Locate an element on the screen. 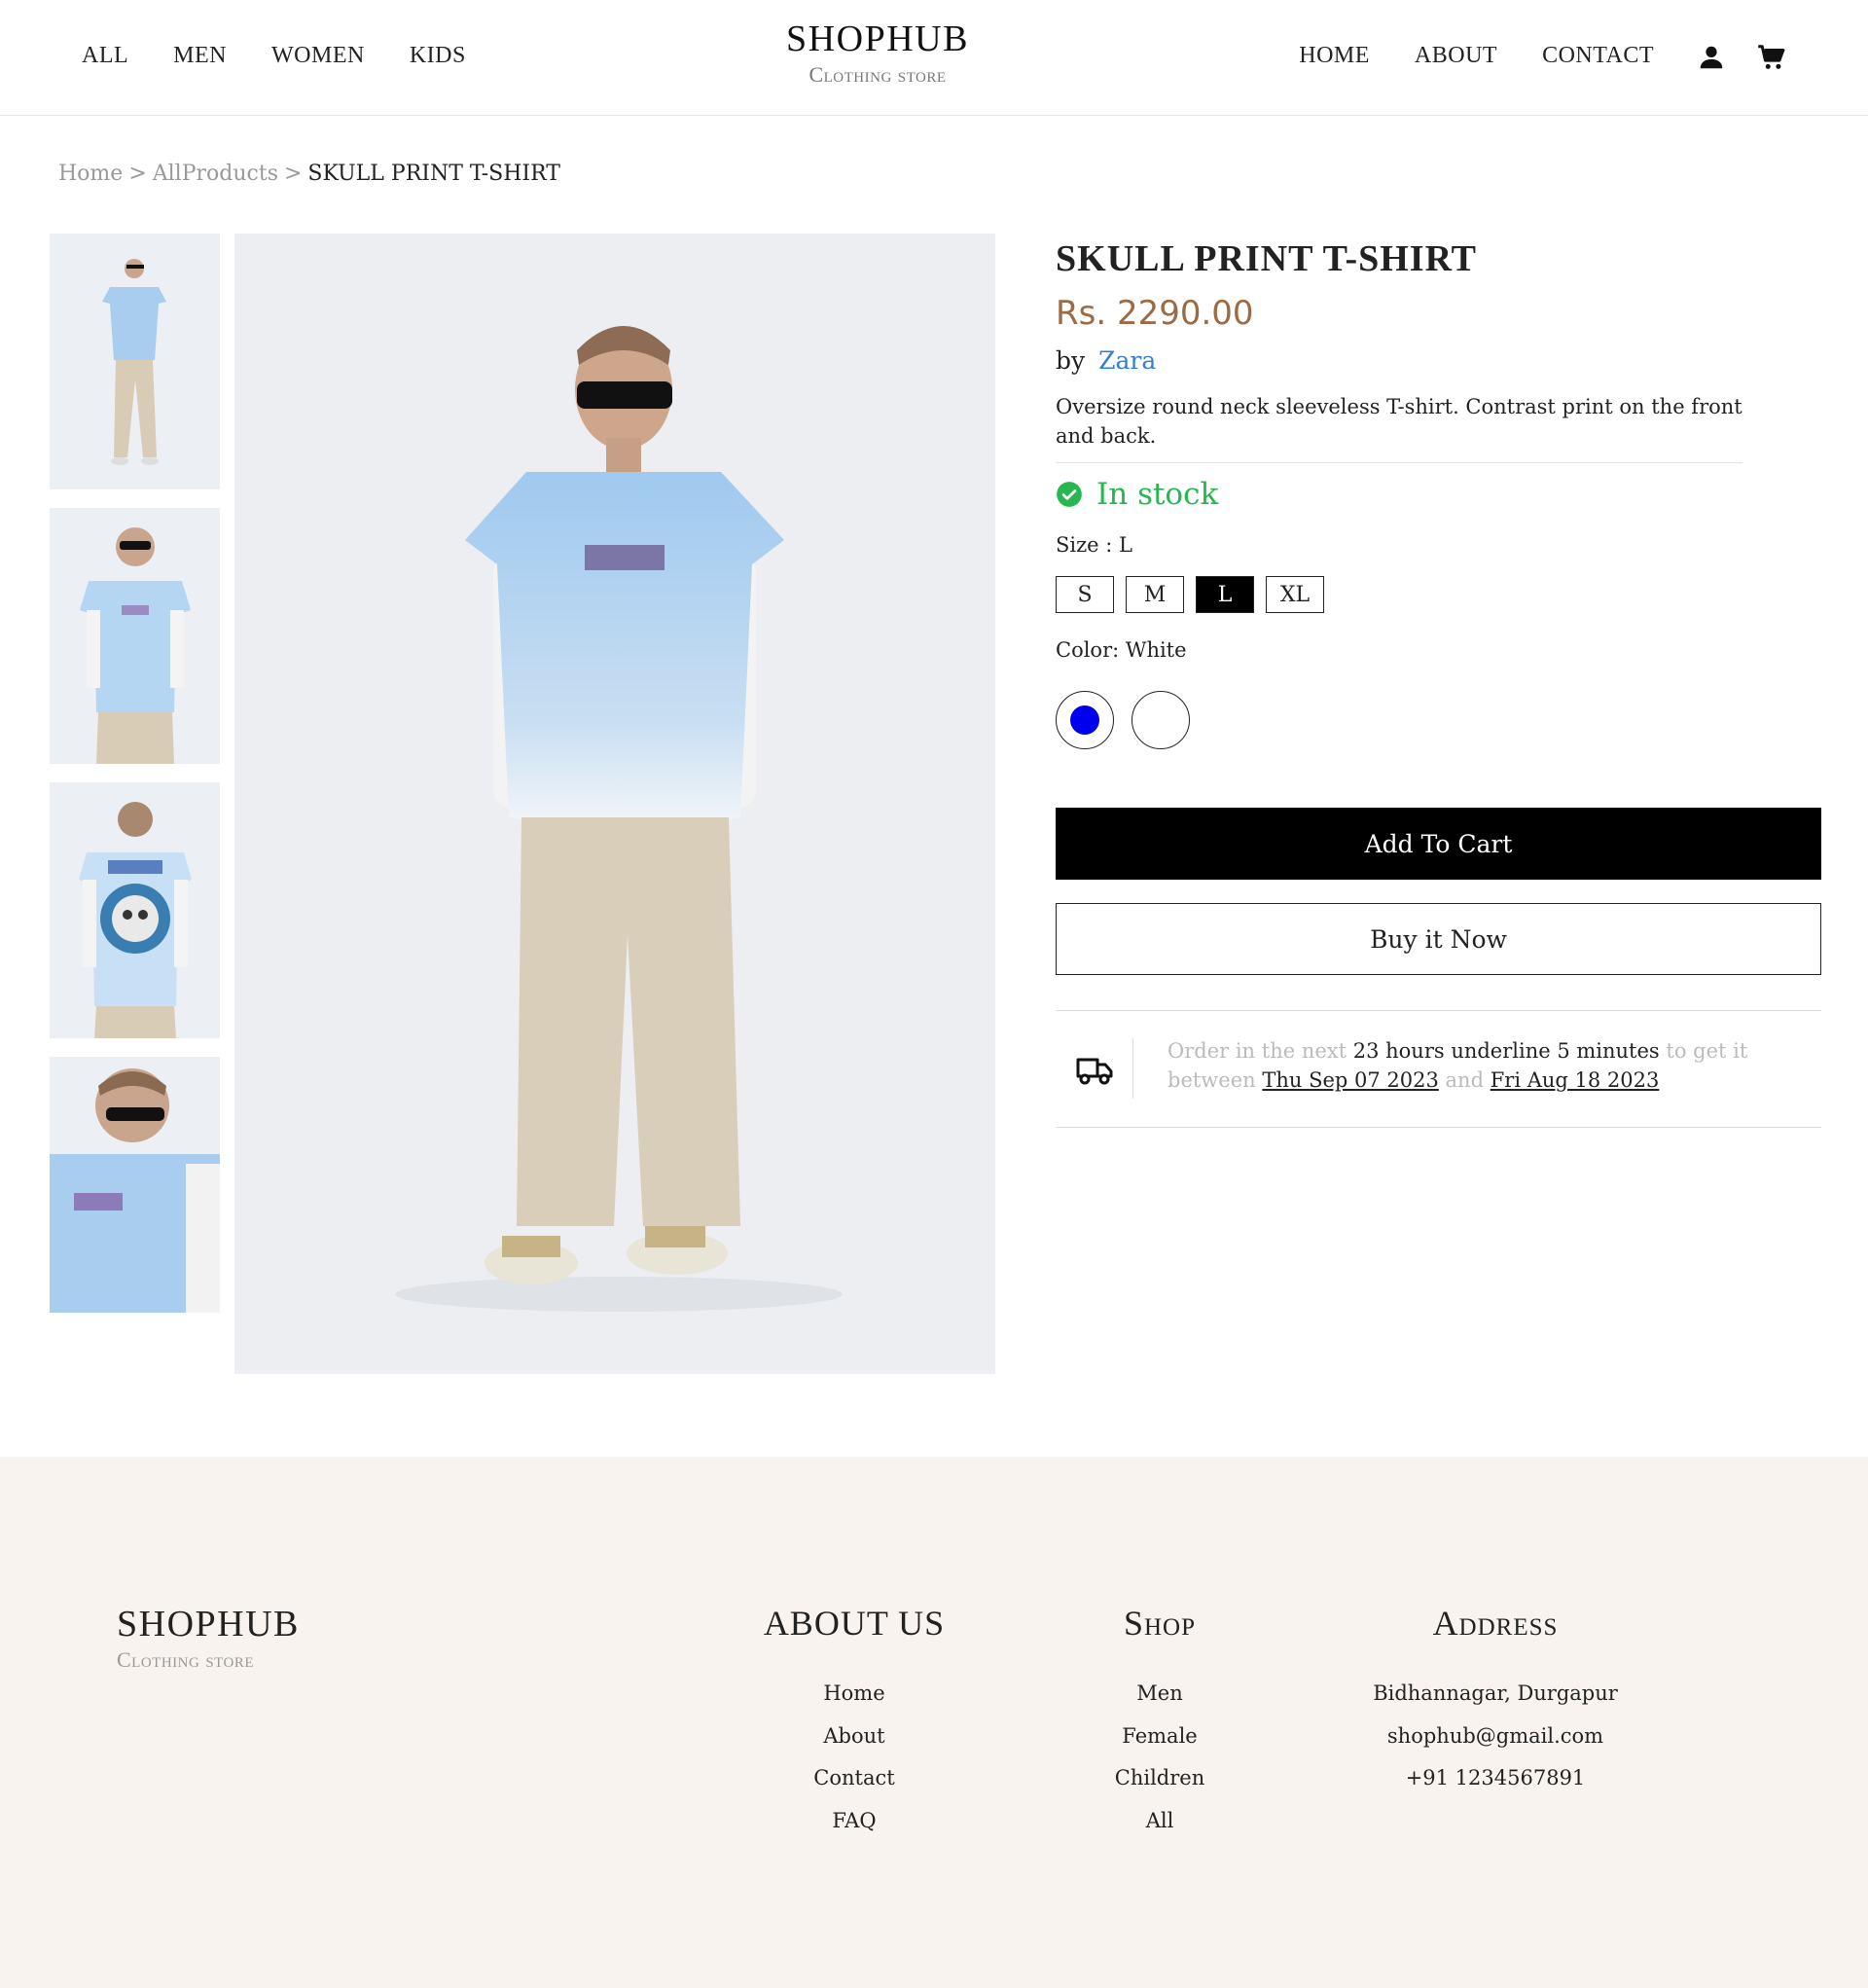 The height and width of the screenshot is (1988, 1868). footer-phone: +91 1234567891 is located at coordinates (1495, 1777).